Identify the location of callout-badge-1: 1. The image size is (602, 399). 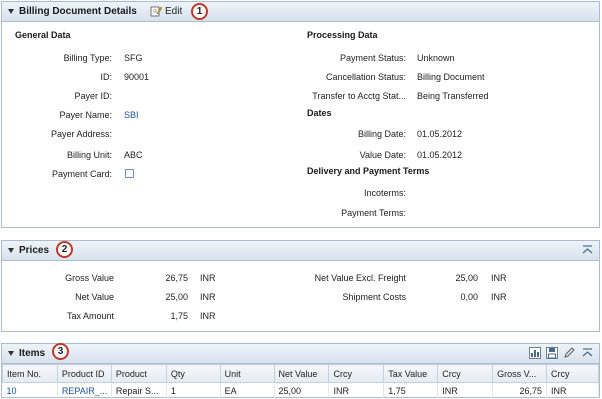
(199, 11).